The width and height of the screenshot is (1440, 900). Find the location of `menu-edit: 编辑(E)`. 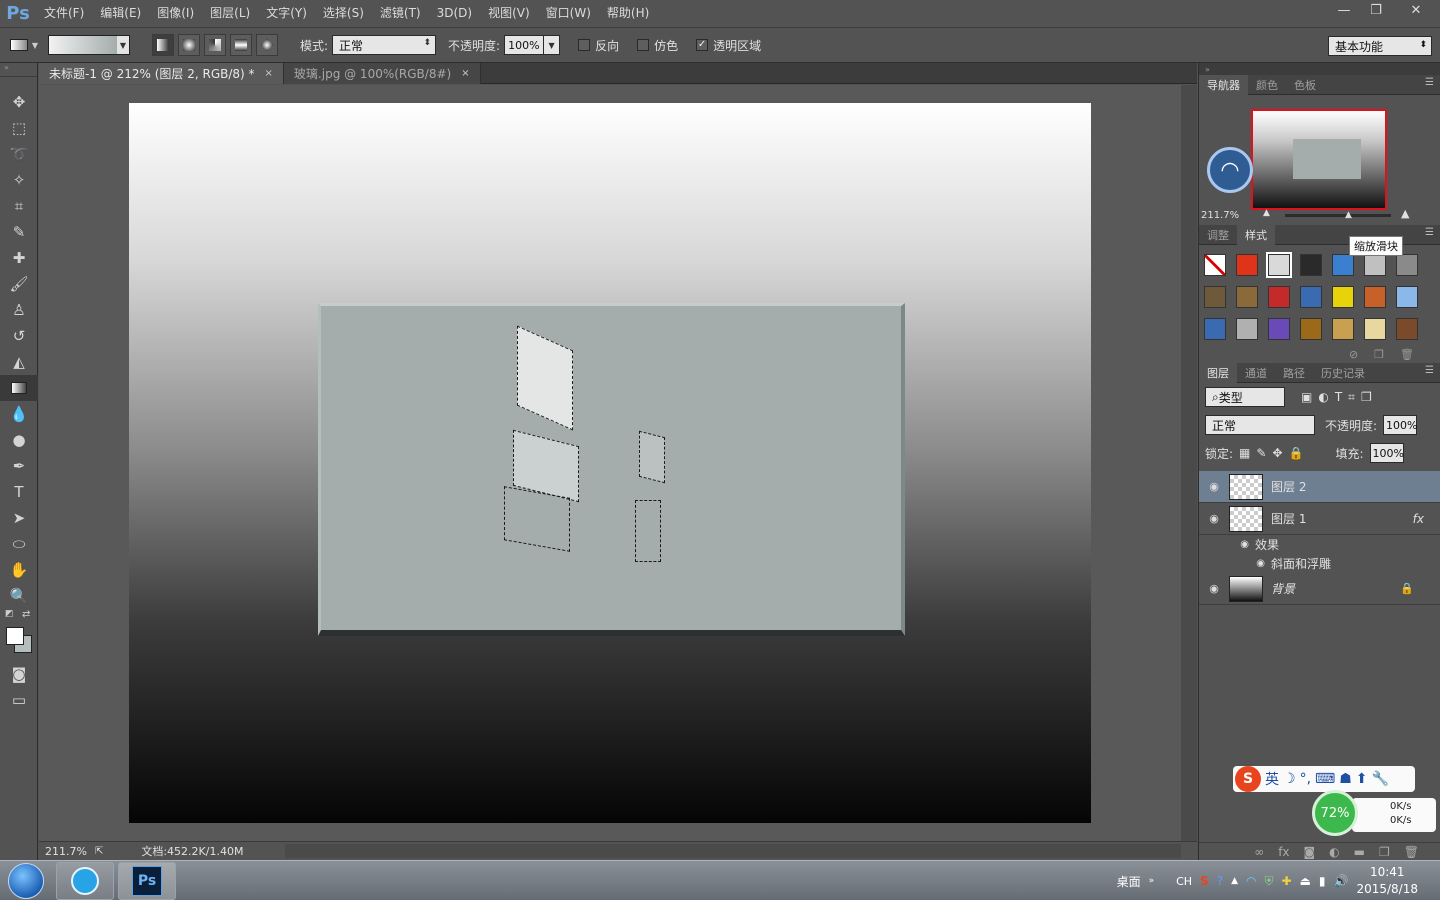

menu-edit: 编辑(E) is located at coordinates (120, 13).